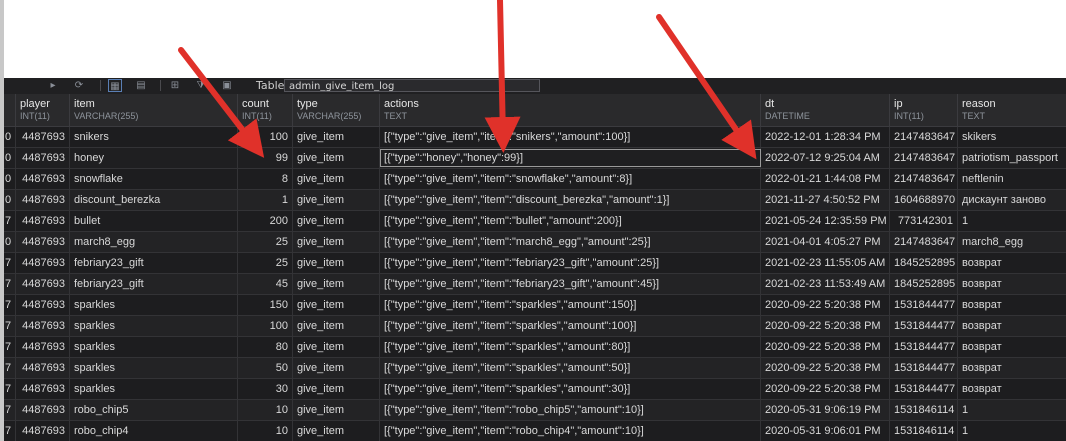  What do you see at coordinates (825, 179) in the screenshot?
I see `cell-dt: 2022-01-21 1:44:08 PM` at bounding box center [825, 179].